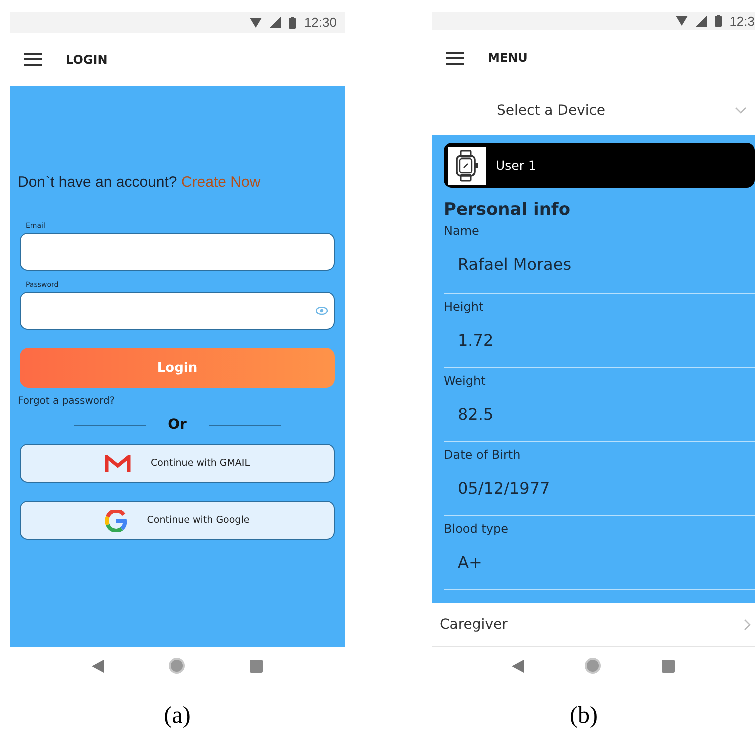  What do you see at coordinates (177, 252) in the screenshot?
I see `email-field` at bounding box center [177, 252].